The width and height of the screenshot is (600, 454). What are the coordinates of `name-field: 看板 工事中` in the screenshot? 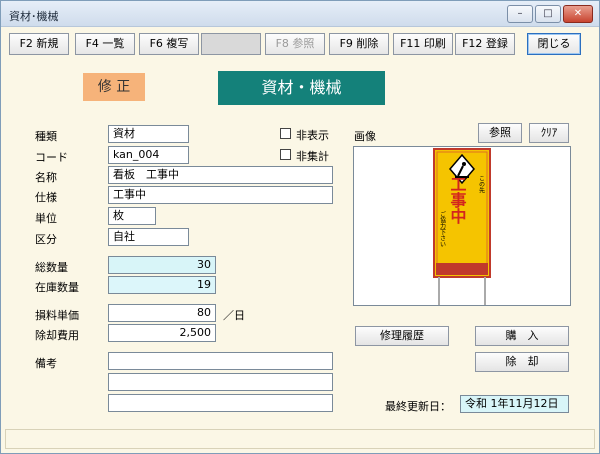 It's located at (220, 175).